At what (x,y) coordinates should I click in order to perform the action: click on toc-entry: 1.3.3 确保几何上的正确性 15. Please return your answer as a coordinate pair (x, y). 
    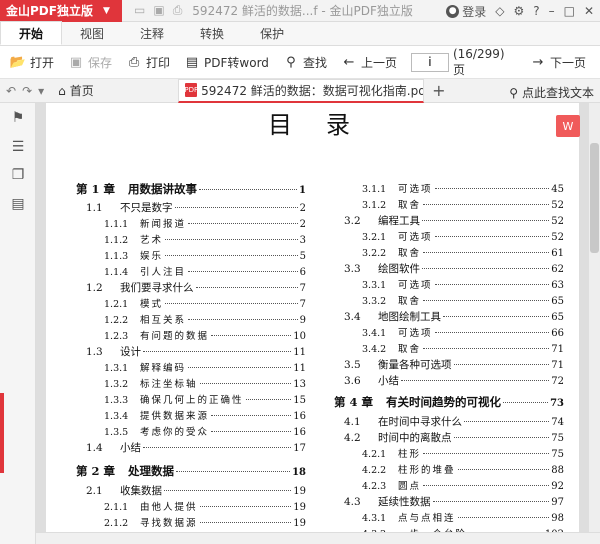
    Looking at the image, I should click on (205, 399).